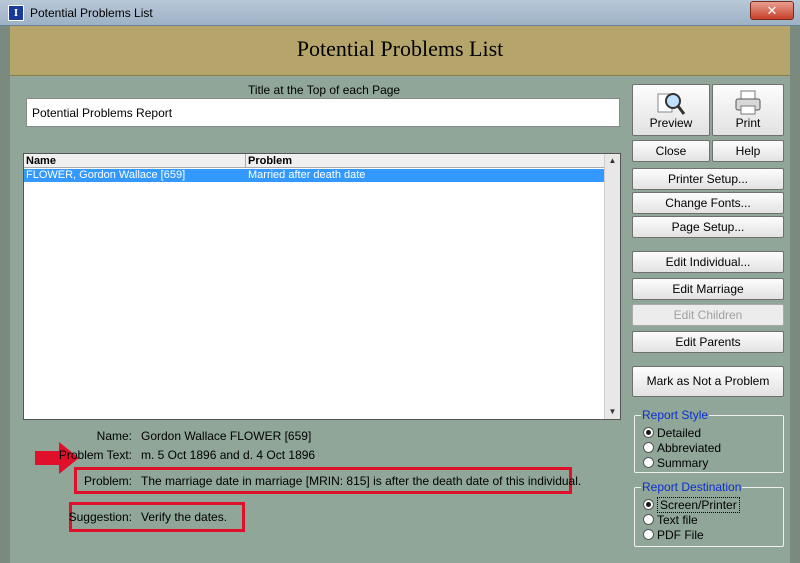  Describe the element at coordinates (226, 436) in the screenshot. I see `name-value: Gordon Wallace FLOWER [659]` at that location.